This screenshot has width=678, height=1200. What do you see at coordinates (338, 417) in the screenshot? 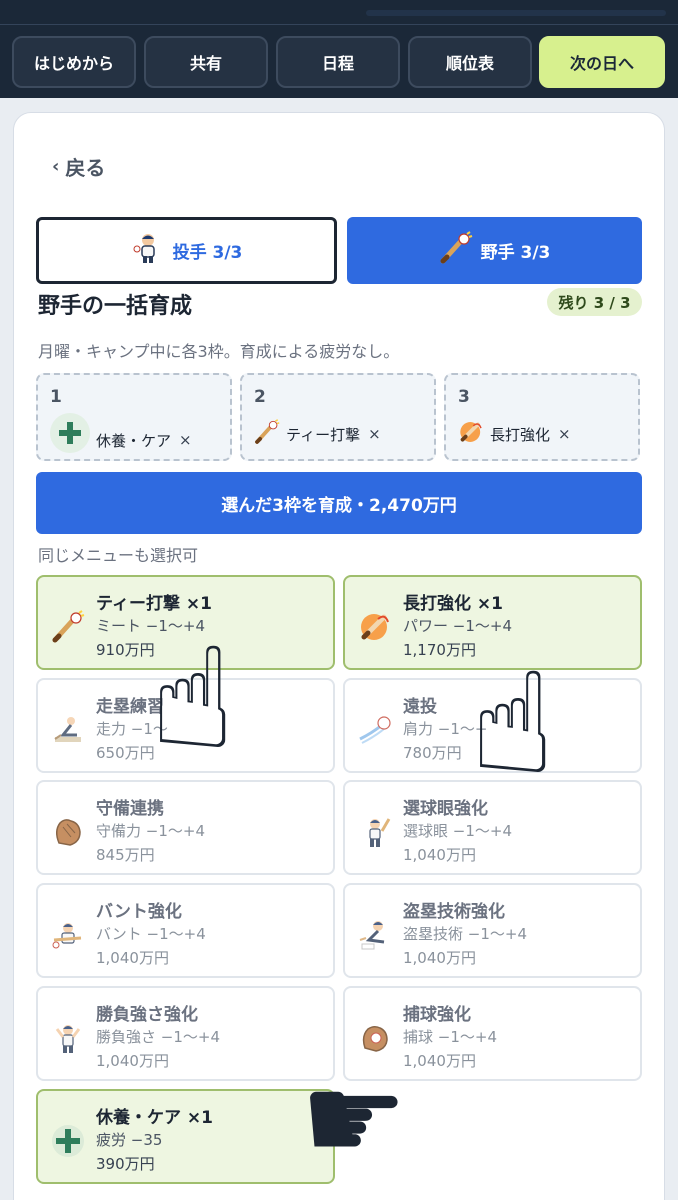
I see `slot-2: 2 ティー打撃 ×` at bounding box center [338, 417].